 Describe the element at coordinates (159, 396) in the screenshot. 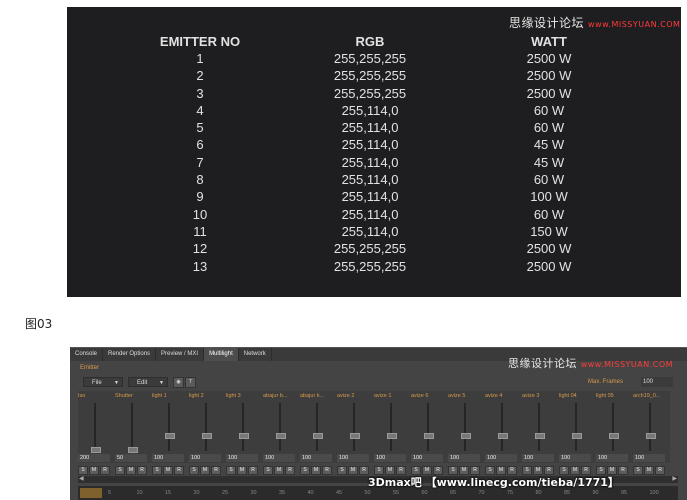

I see `channel-name: light 1` at that location.